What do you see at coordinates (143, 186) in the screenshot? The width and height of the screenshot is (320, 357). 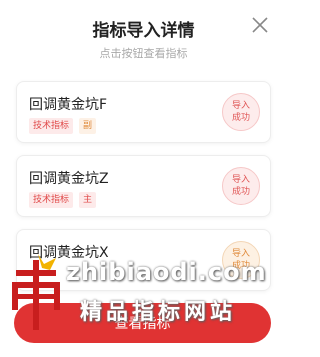 I see `indicator-card: 回调黄金坑Z 技术指标 主 导入 成功` at bounding box center [143, 186].